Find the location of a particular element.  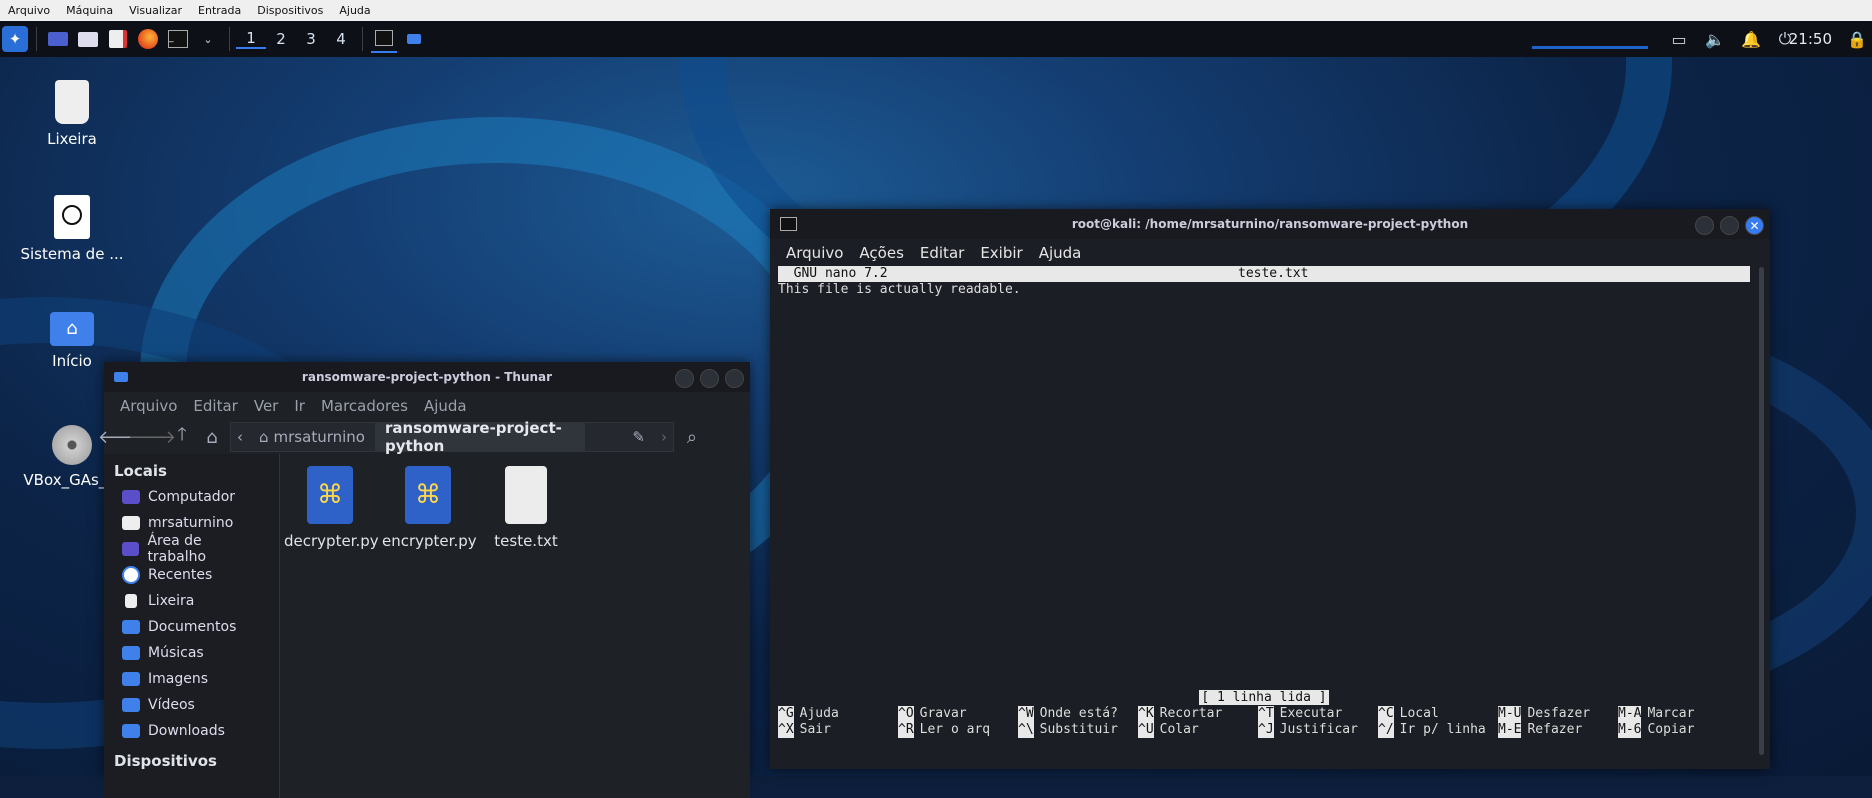

terminal-menu-exibir: Exibir is located at coordinates (1001, 253).